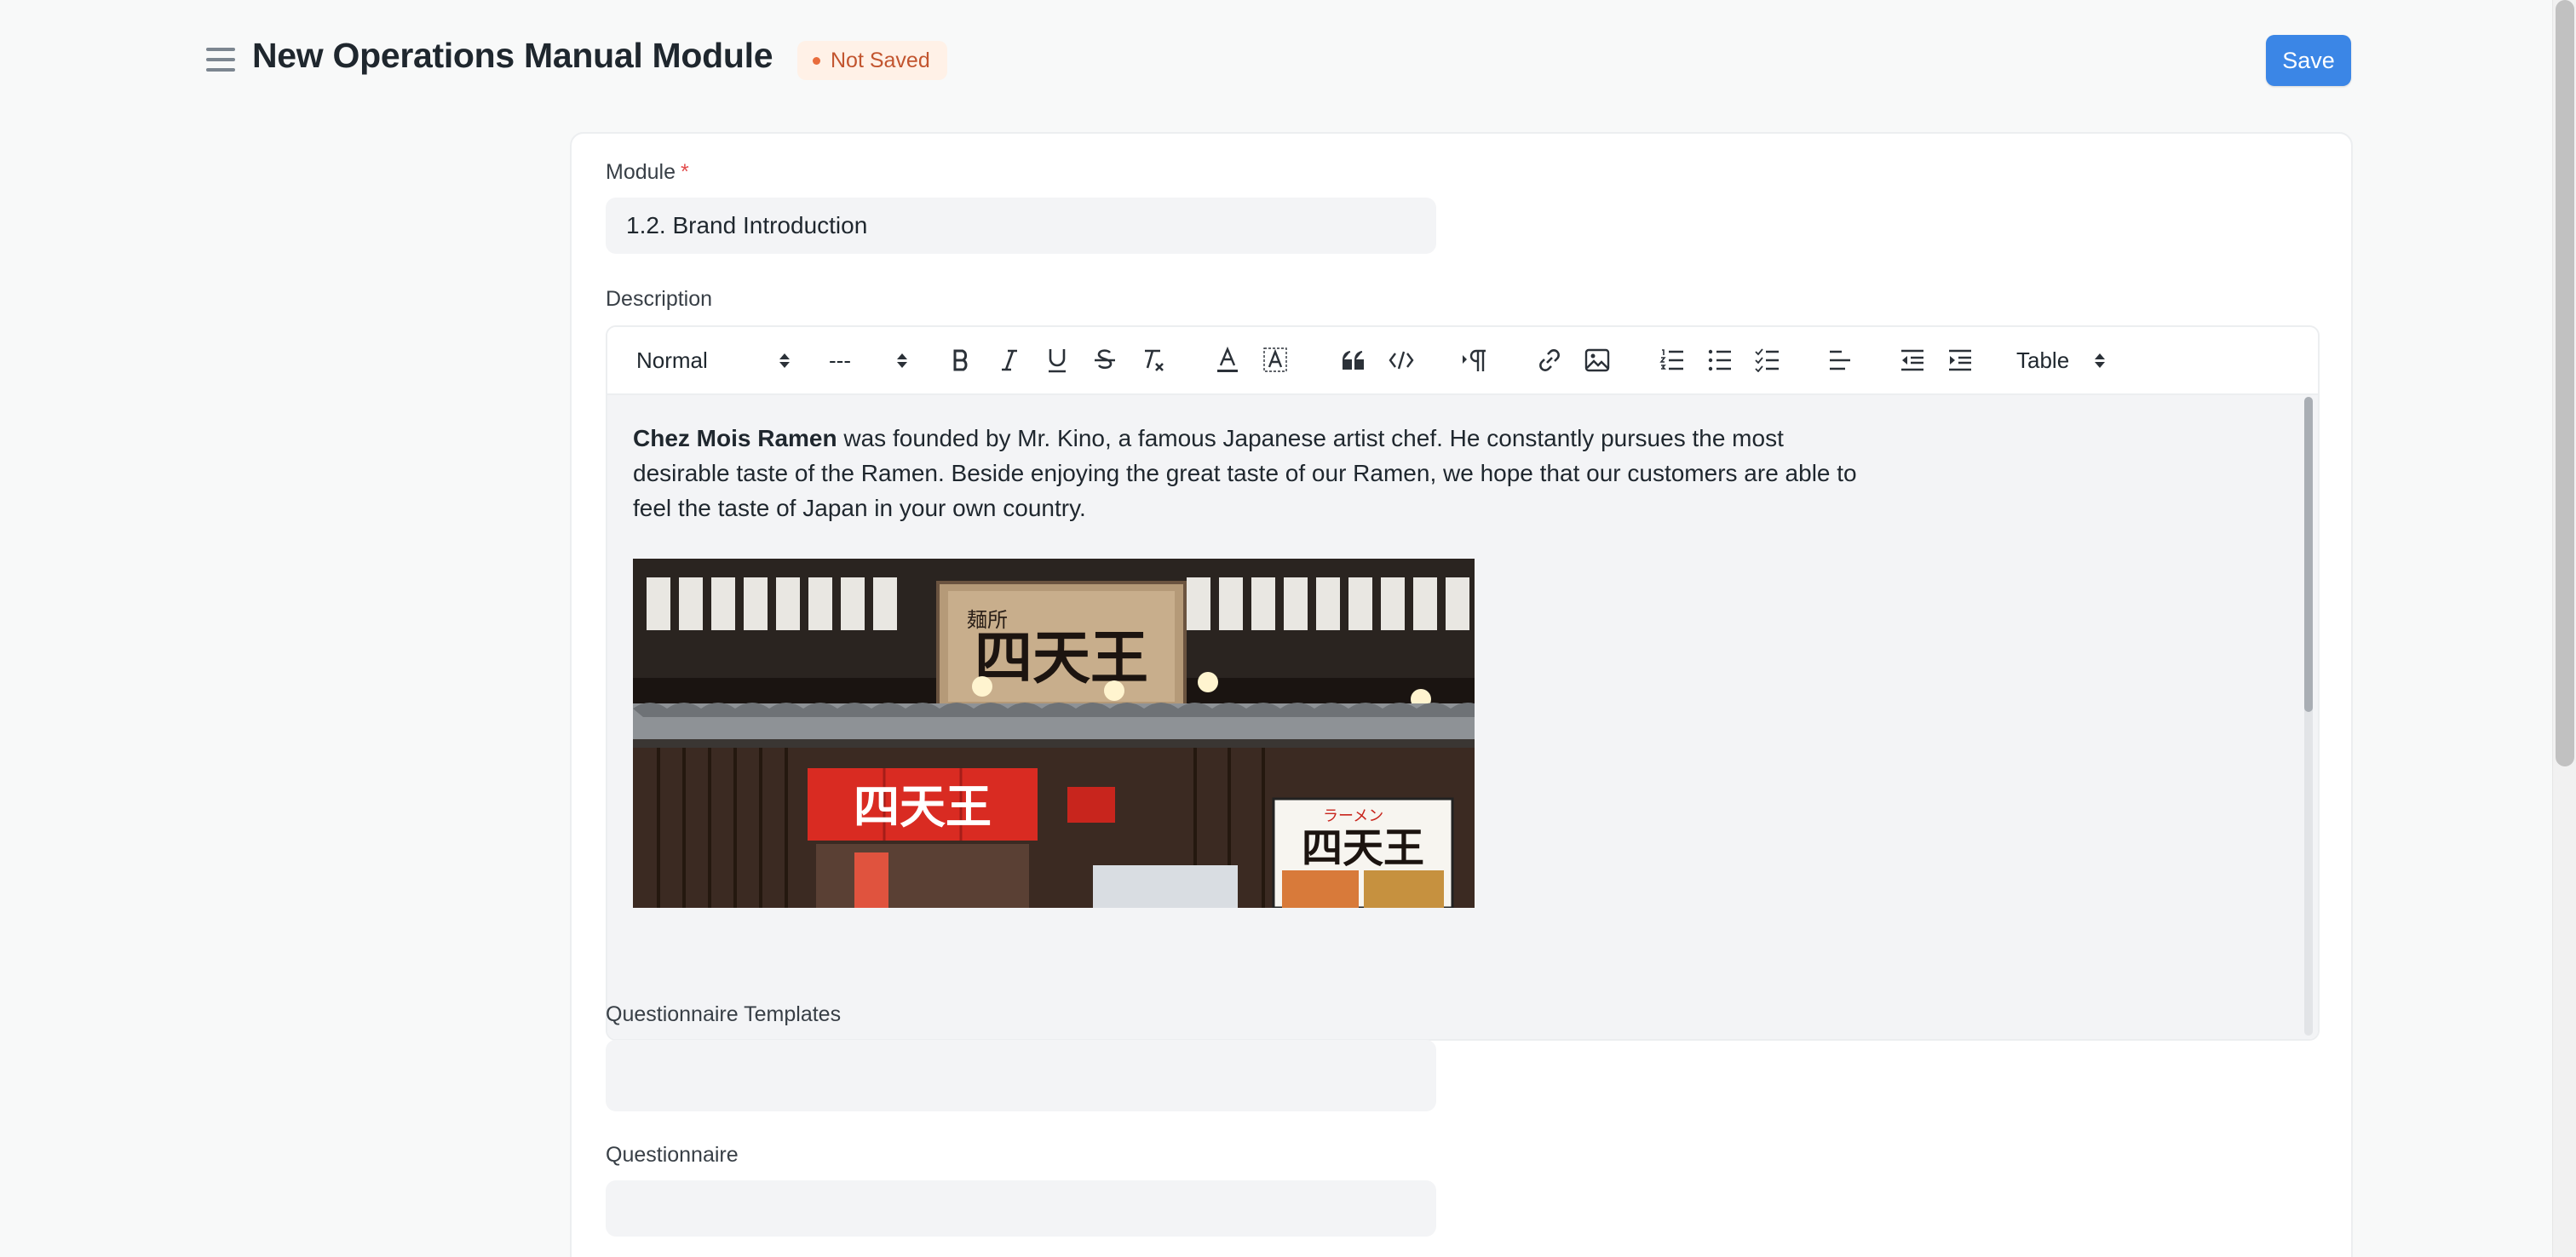 This screenshot has height=1257, width=2576. What do you see at coordinates (660, 299) in the screenshot?
I see `description-label: Description` at bounding box center [660, 299].